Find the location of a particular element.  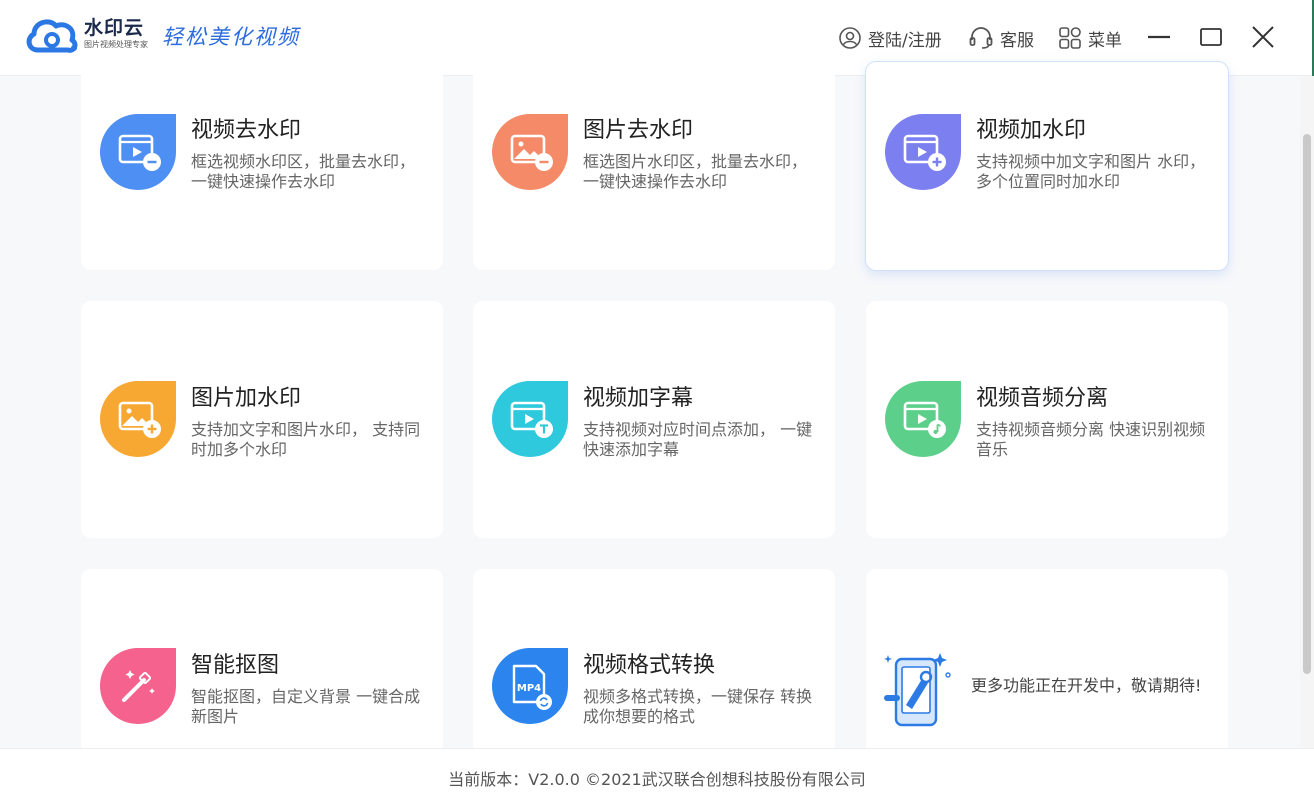

maximize-button is located at coordinates (1211, 37).